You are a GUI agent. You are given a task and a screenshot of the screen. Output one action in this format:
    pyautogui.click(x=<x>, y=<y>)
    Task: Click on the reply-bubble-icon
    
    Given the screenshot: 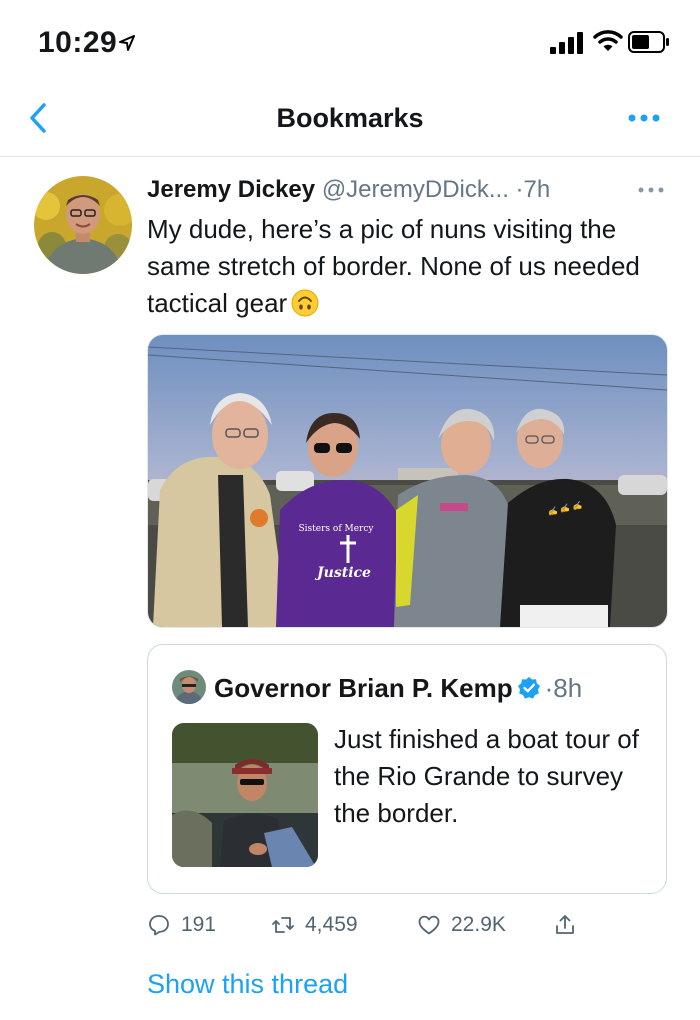 What is the action you would take?
    pyautogui.click(x=159, y=925)
    